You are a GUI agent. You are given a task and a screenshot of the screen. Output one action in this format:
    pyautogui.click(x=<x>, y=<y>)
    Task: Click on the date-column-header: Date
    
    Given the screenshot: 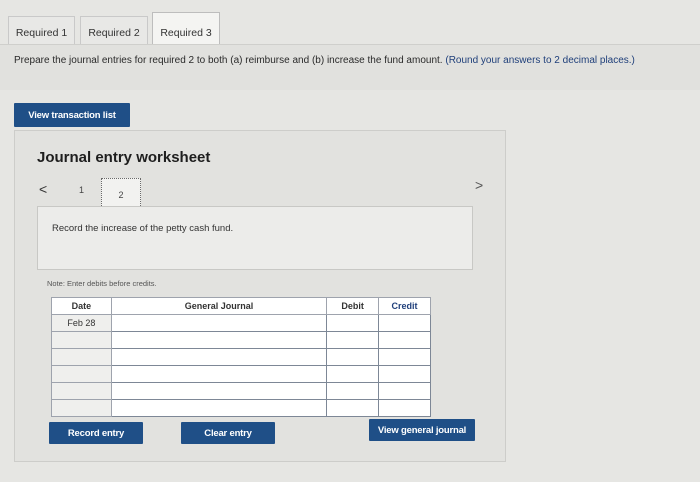 What is the action you would take?
    pyautogui.click(x=81, y=306)
    